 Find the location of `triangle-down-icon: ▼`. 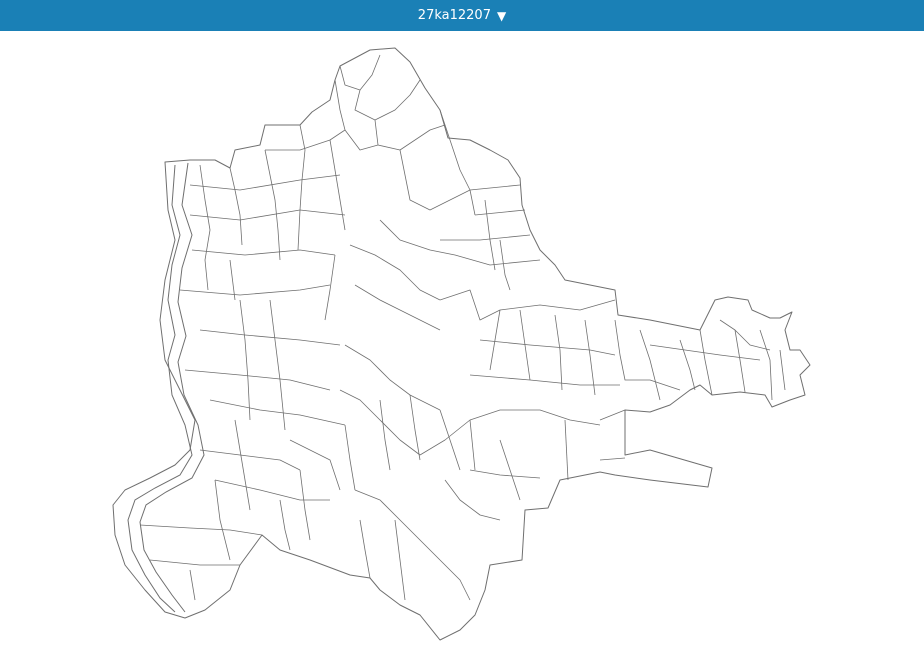

triangle-down-icon: ▼ is located at coordinates (501, 15).